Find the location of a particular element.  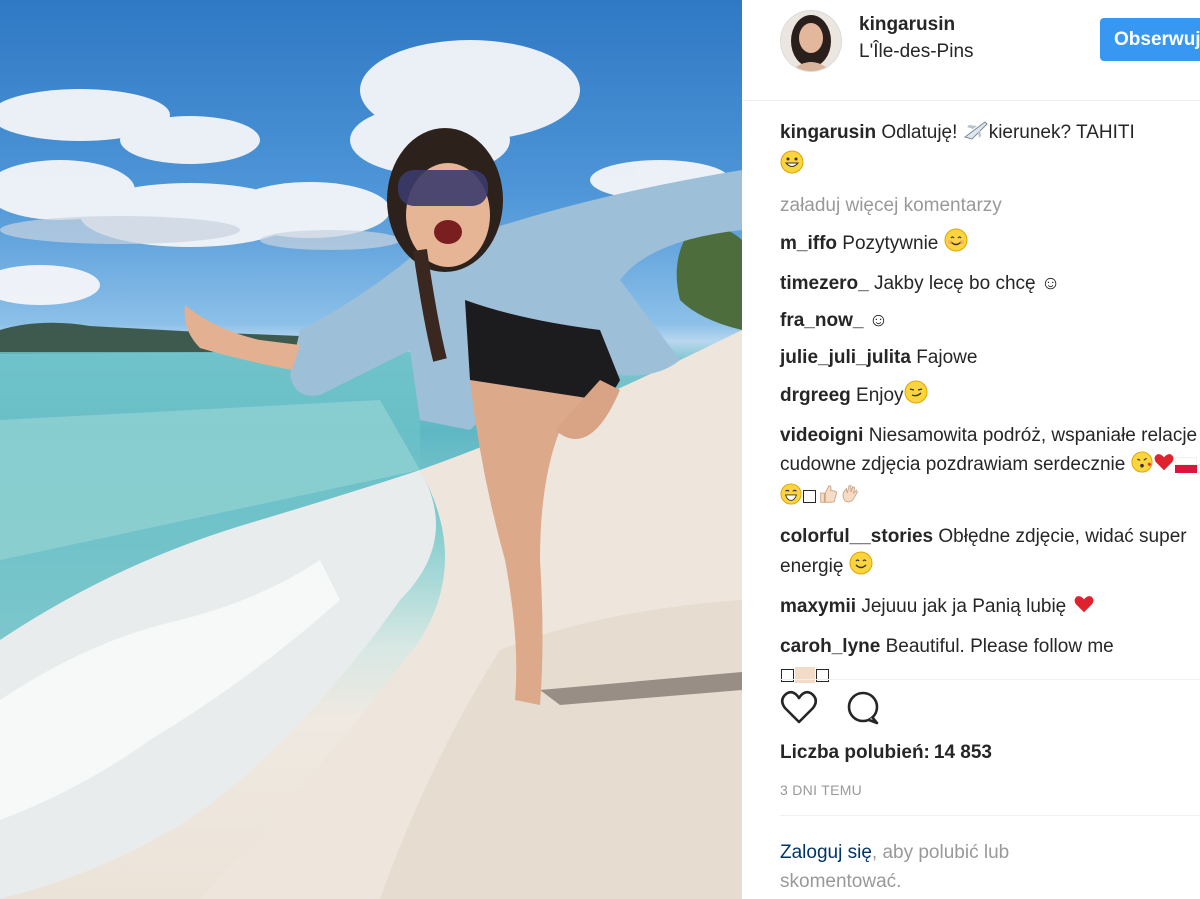

poland-flag-icon is located at coordinates (1185, 467).